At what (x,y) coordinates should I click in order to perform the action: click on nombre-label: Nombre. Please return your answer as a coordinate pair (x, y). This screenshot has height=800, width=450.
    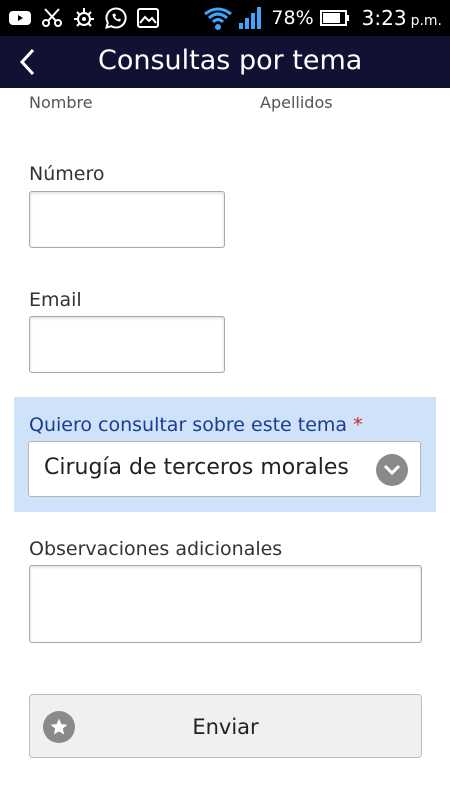
    Looking at the image, I should click on (61, 102).